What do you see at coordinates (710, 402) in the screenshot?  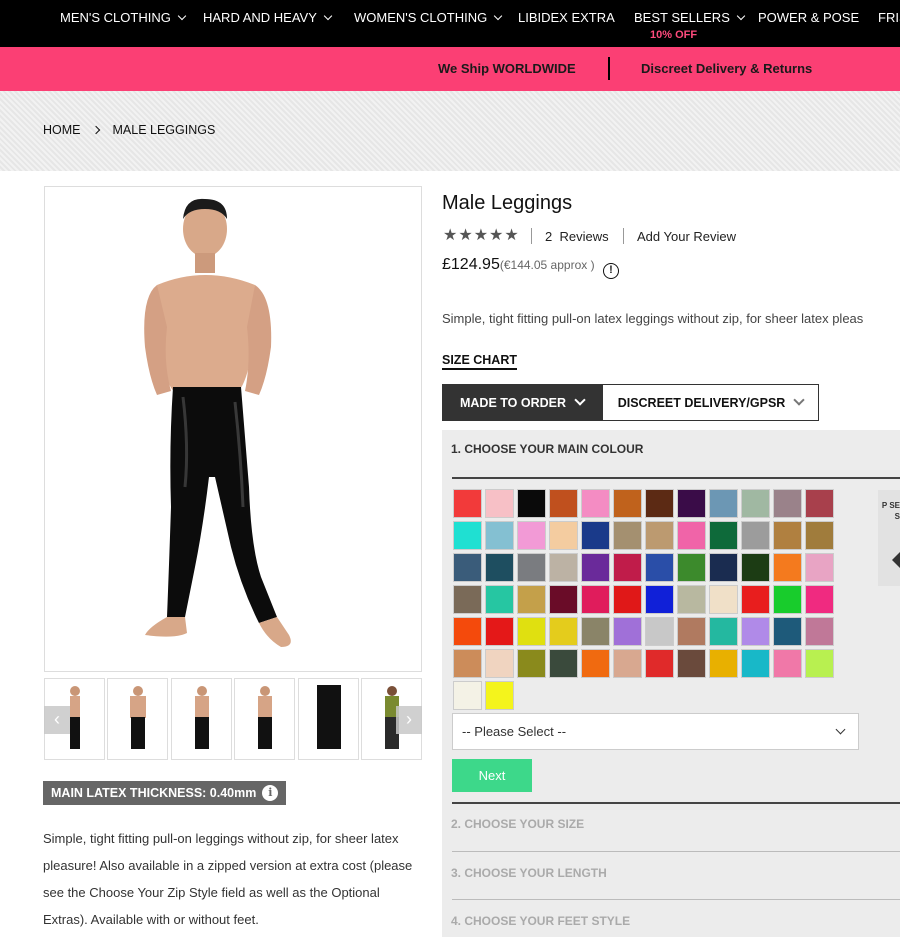 I see `tab-discreet-delivery: DISCREET DELIVERY/GPSR` at bounding box center [710, 402].